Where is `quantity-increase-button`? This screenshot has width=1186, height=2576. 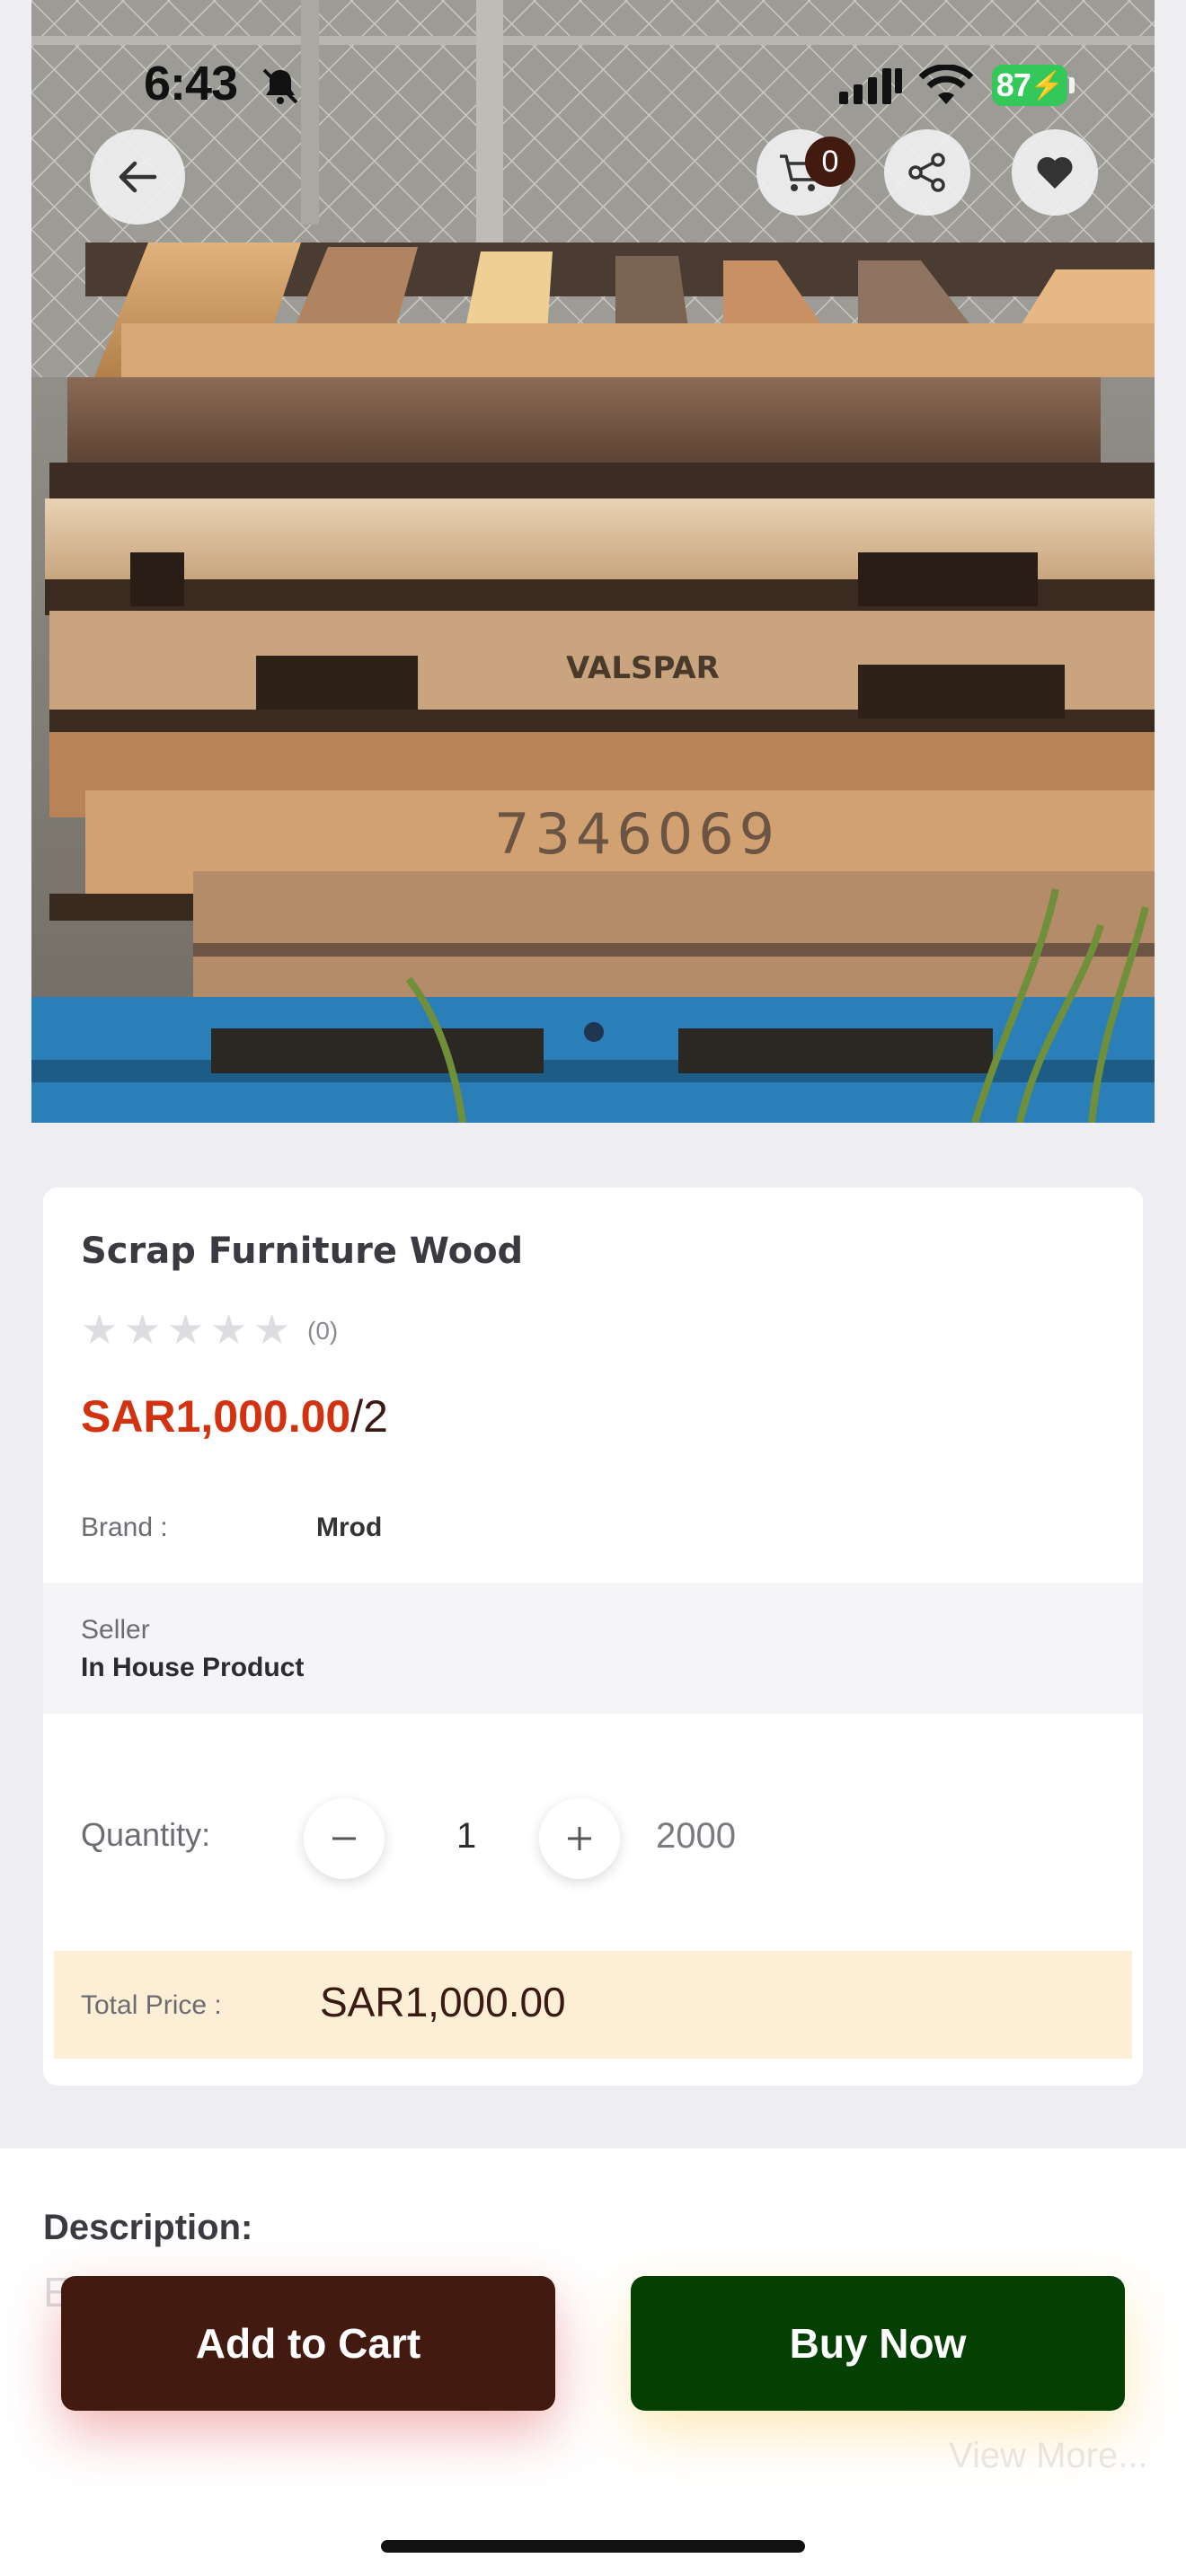
quantity-increase-button is located at coordinates (579, 1838).